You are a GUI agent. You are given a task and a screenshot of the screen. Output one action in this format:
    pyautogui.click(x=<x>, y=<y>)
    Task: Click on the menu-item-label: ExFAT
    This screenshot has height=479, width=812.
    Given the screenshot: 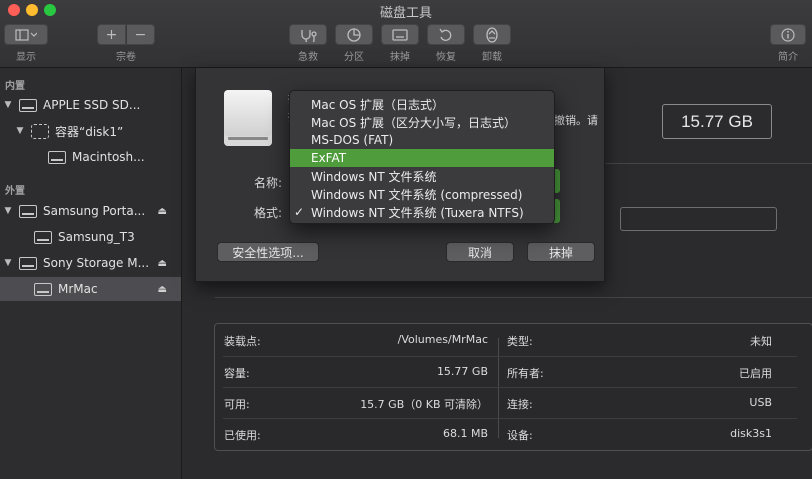 What is the action you would take?
    pyautogui.click(x=329, y=158)
    